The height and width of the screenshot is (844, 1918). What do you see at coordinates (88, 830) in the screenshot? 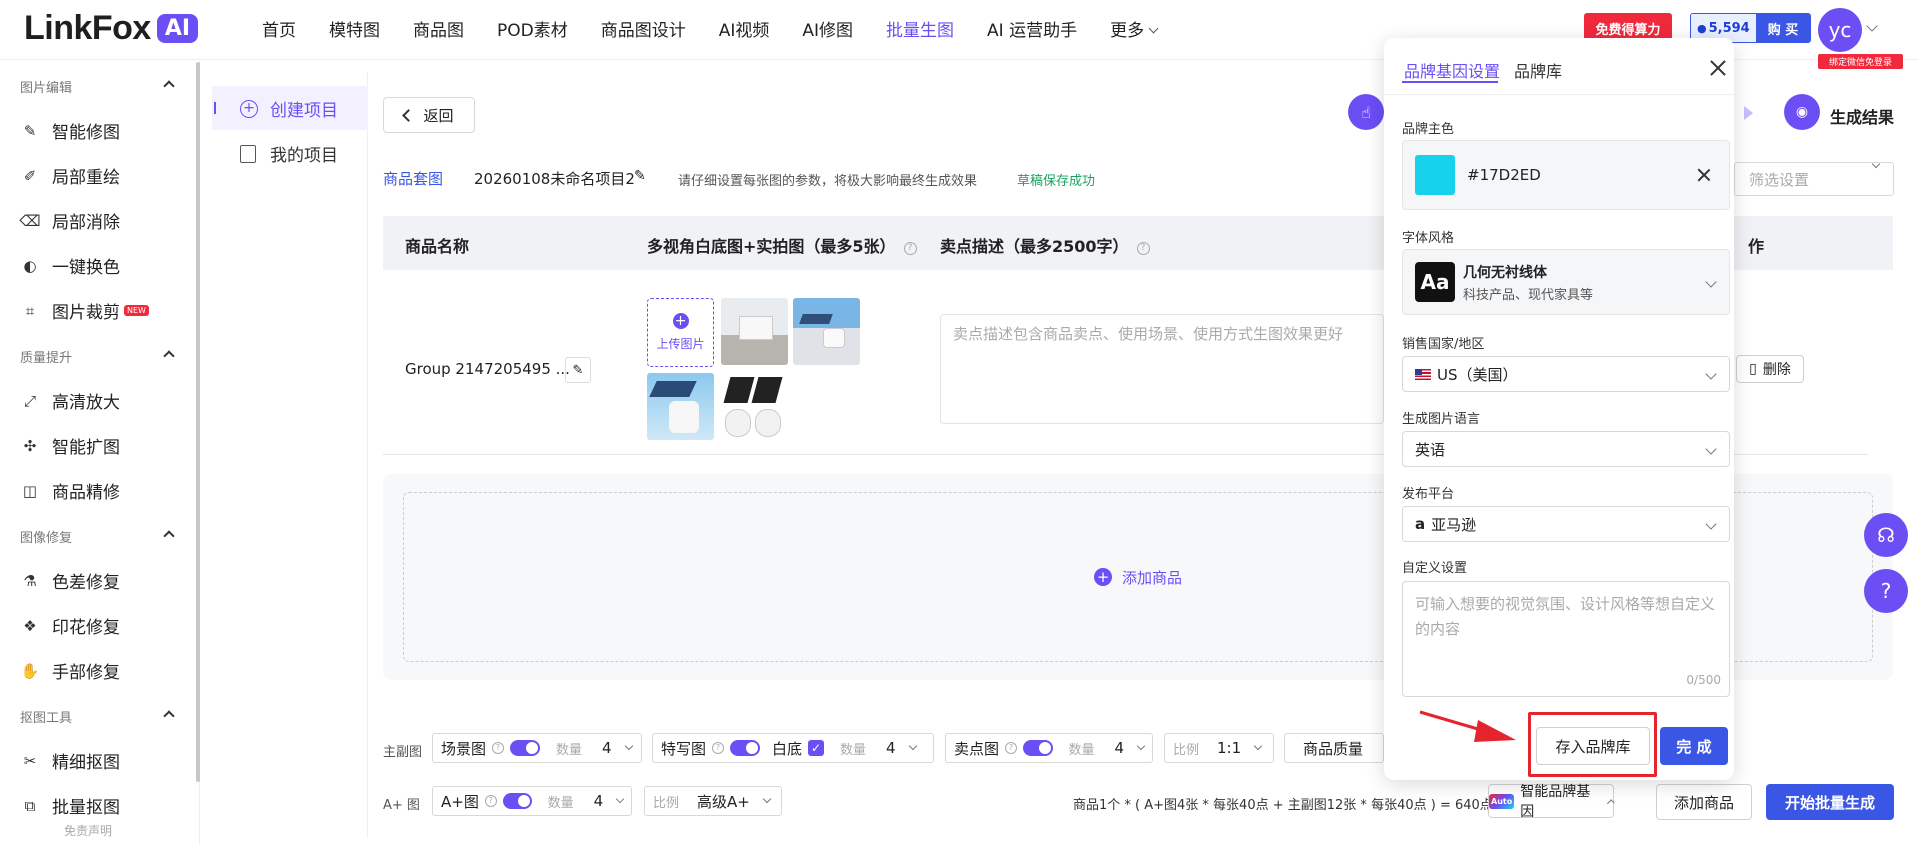
I see `disclaimer-link: 免责声明` at bounding box center [88, 830].